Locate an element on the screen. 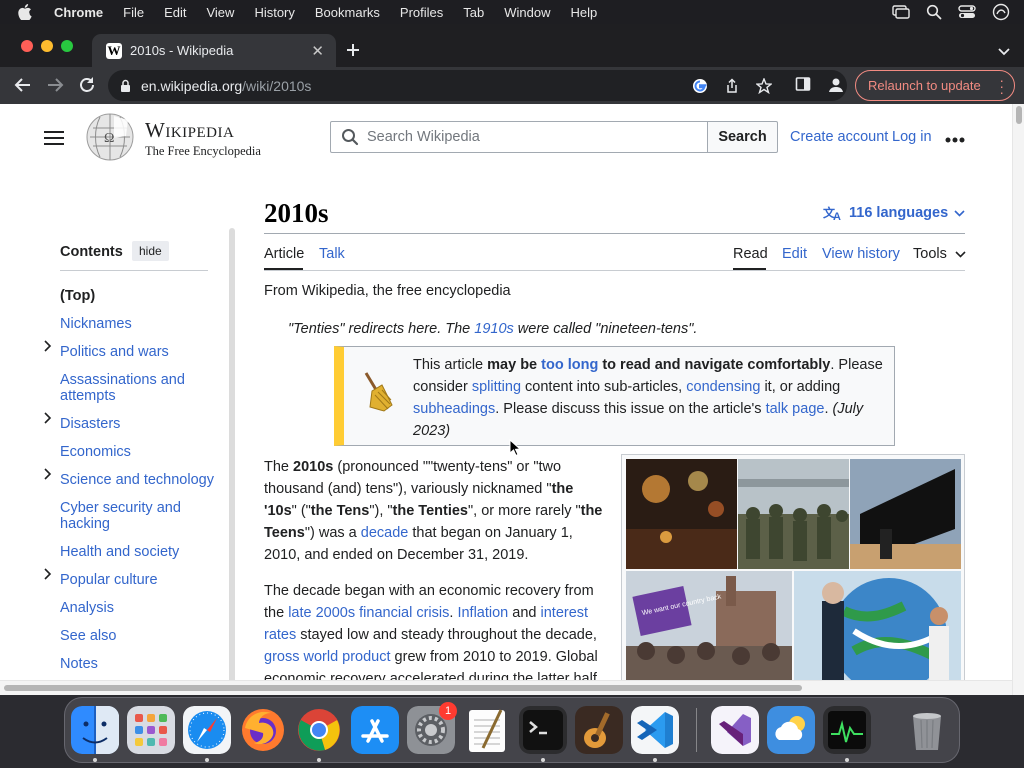 The image size is (1024, 768). share-icon is located at coordinates (732, 86).